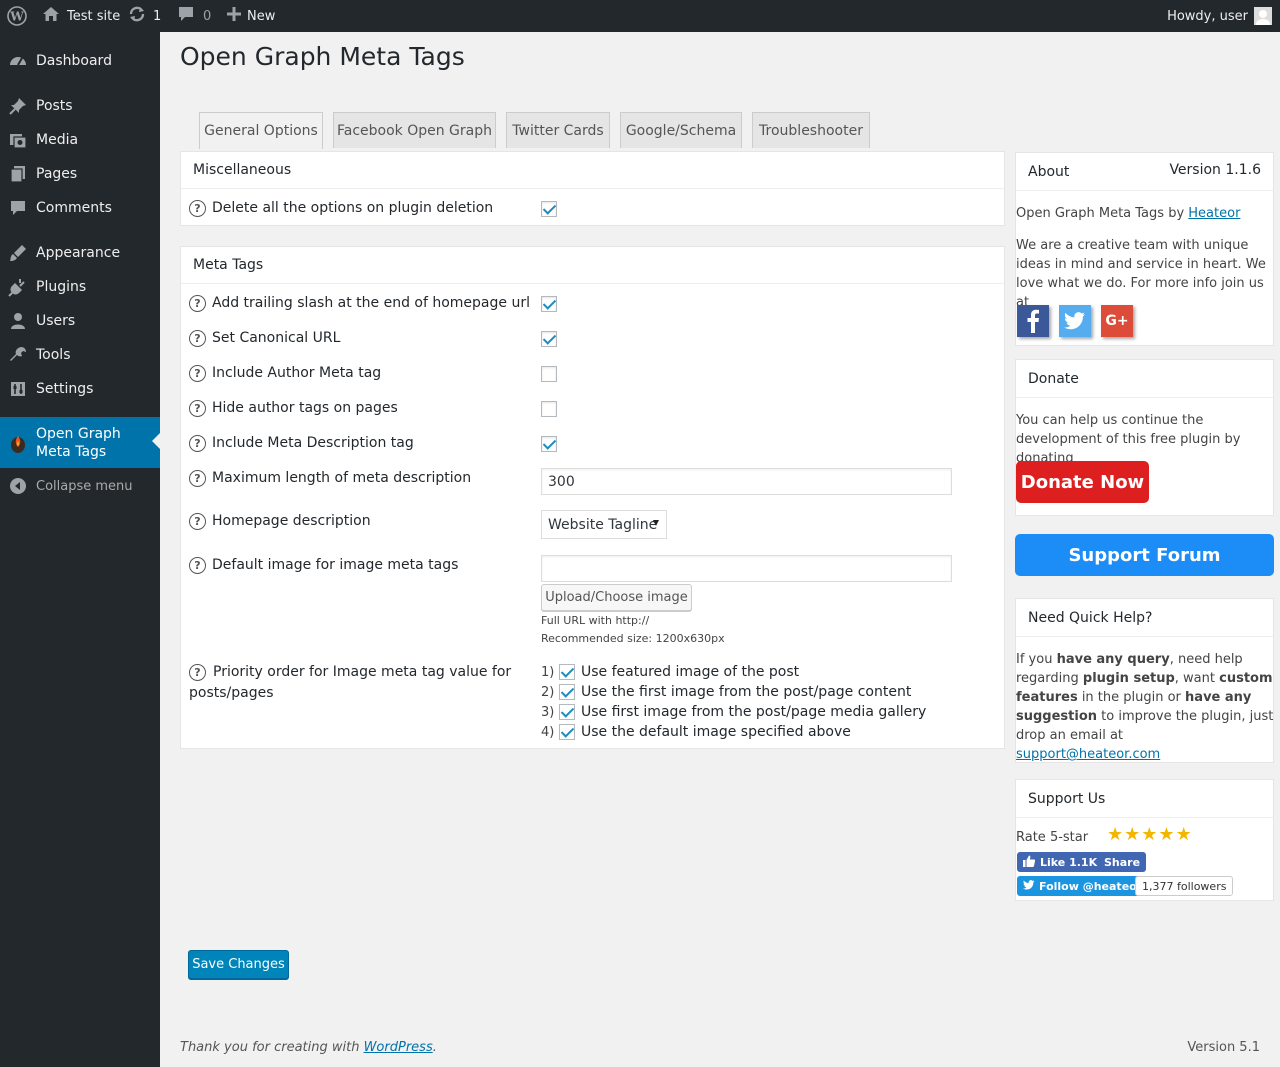  What do you see at coordinates (84, 486) in the screenshot?
I see `collapse-menu-label: Collapse menu` at bounding box center [84, 486].